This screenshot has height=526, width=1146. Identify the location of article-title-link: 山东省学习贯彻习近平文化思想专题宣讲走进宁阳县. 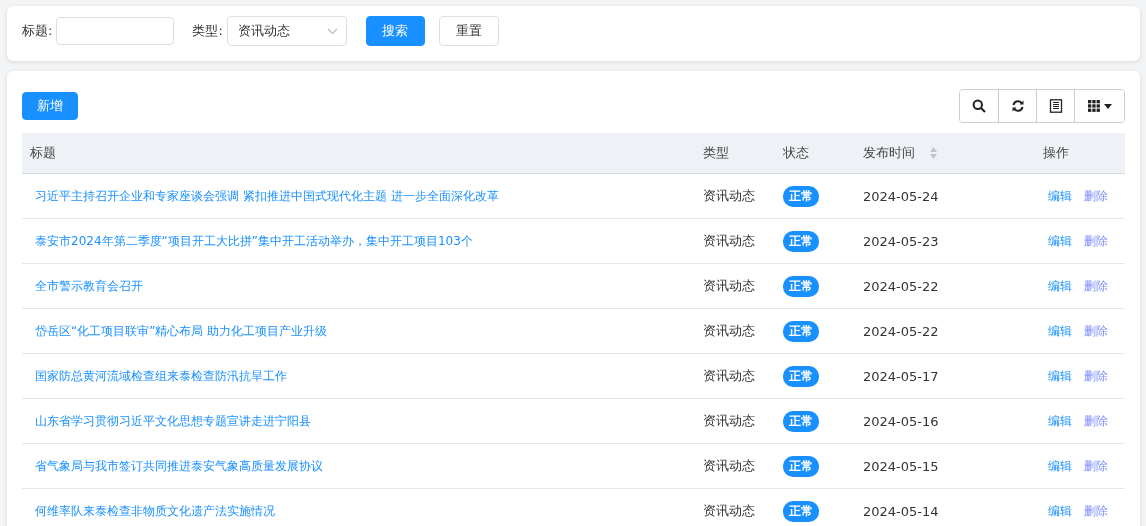
(173, 421).